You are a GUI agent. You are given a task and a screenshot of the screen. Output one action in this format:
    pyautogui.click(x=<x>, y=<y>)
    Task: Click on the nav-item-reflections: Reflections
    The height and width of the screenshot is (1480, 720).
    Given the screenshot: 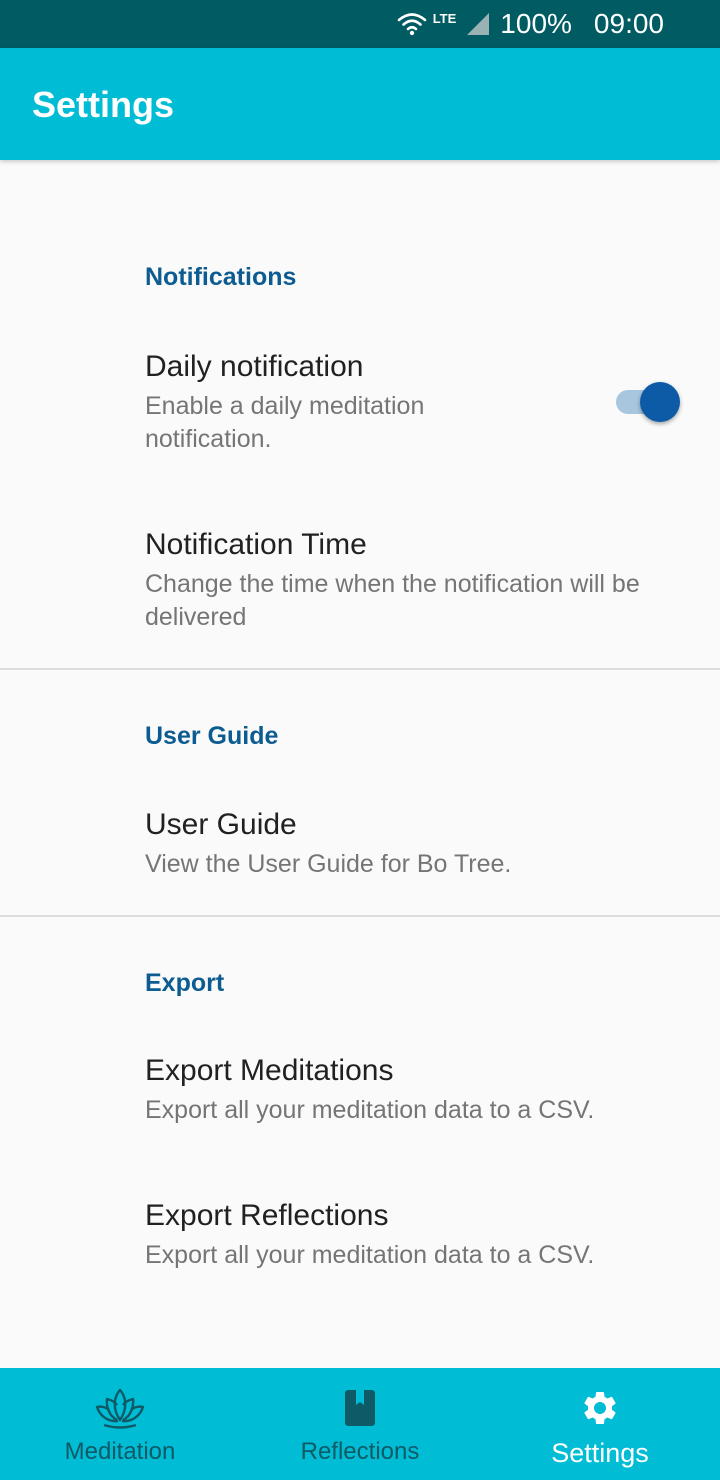 What is the action you would take?
    pyautogui.click(x=360, y=1424)
    